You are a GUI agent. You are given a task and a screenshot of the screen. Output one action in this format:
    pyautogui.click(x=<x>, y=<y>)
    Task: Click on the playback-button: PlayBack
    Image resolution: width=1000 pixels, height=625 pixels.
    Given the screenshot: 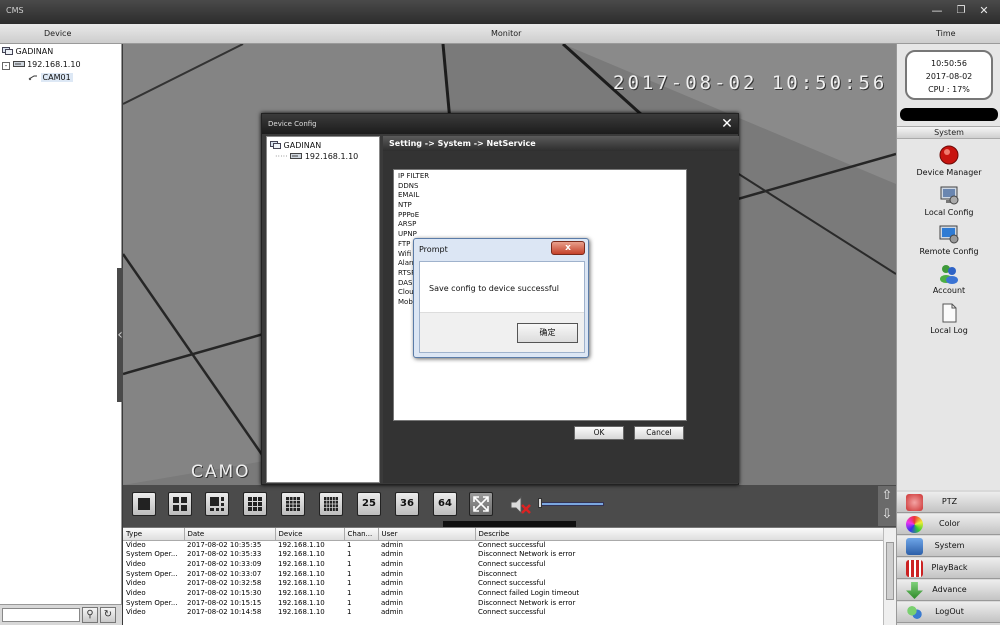 What is the action you would take?
    pyautogui.click(x=948, y=568)
    